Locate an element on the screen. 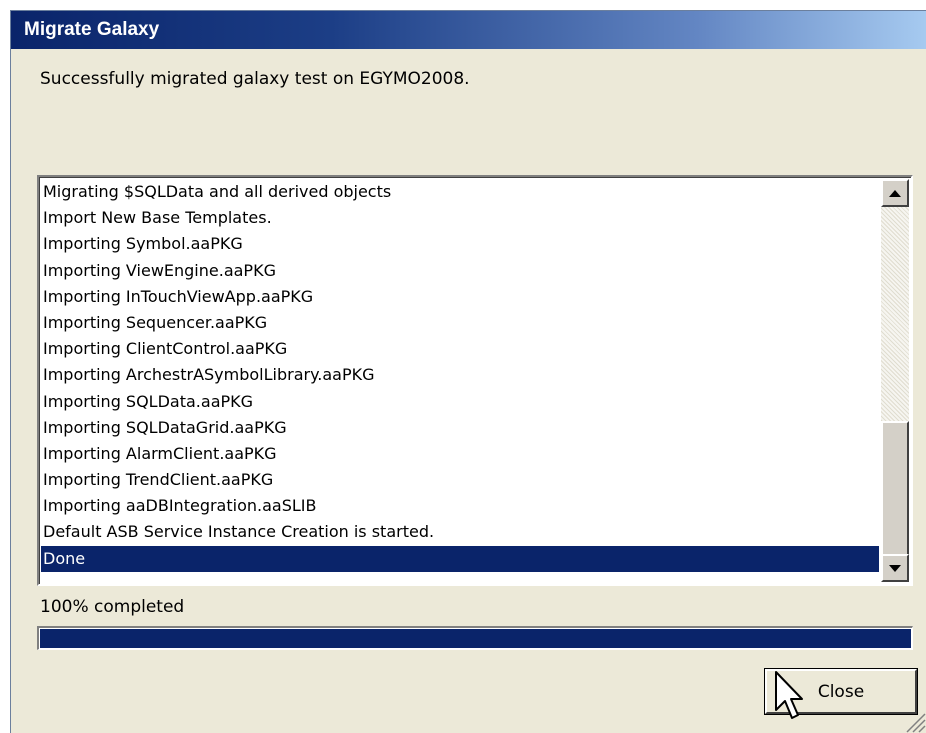  log-item: Importing ViewEngine.aaPKG is located at coordinates (460, 271).